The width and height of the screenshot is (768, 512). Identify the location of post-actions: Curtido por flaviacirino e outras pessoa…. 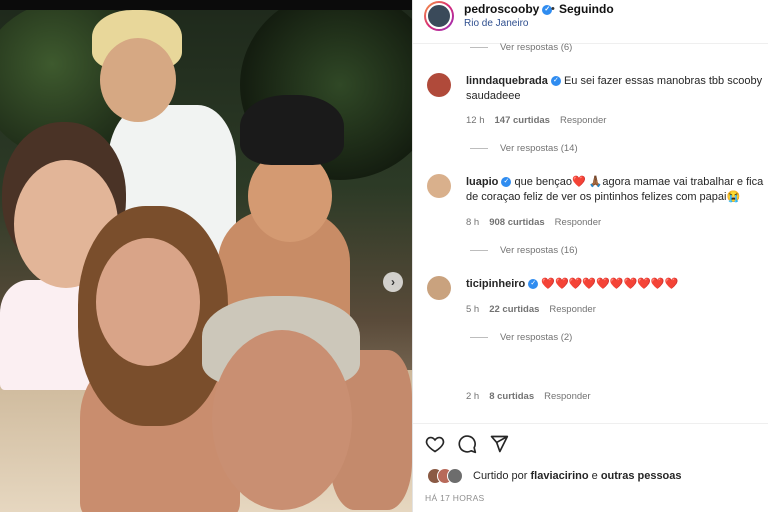
(590, 467).